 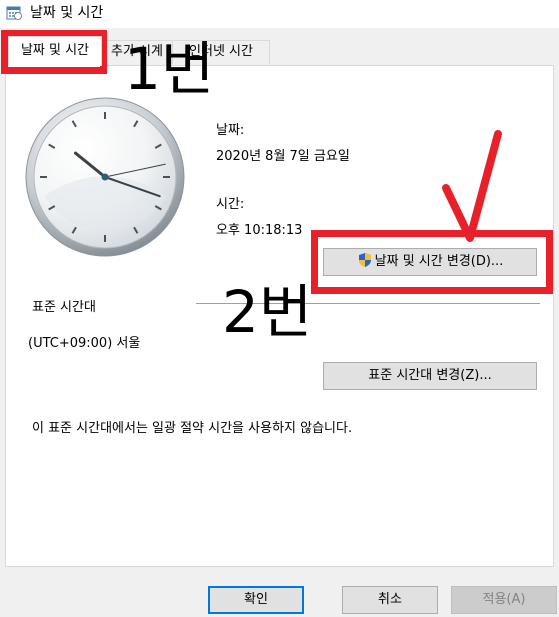 What do you see at coordinates (230, 130) in the screenshot?
I see `date-label: 날짜:` at bounding box center [230, 130].